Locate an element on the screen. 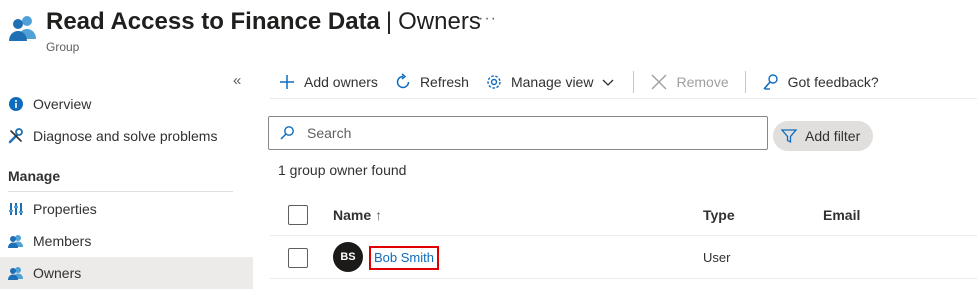 Image resolution: width=977 pixels, height=298 pixels. column-header-email: Email is located at coordinates (842, 215).